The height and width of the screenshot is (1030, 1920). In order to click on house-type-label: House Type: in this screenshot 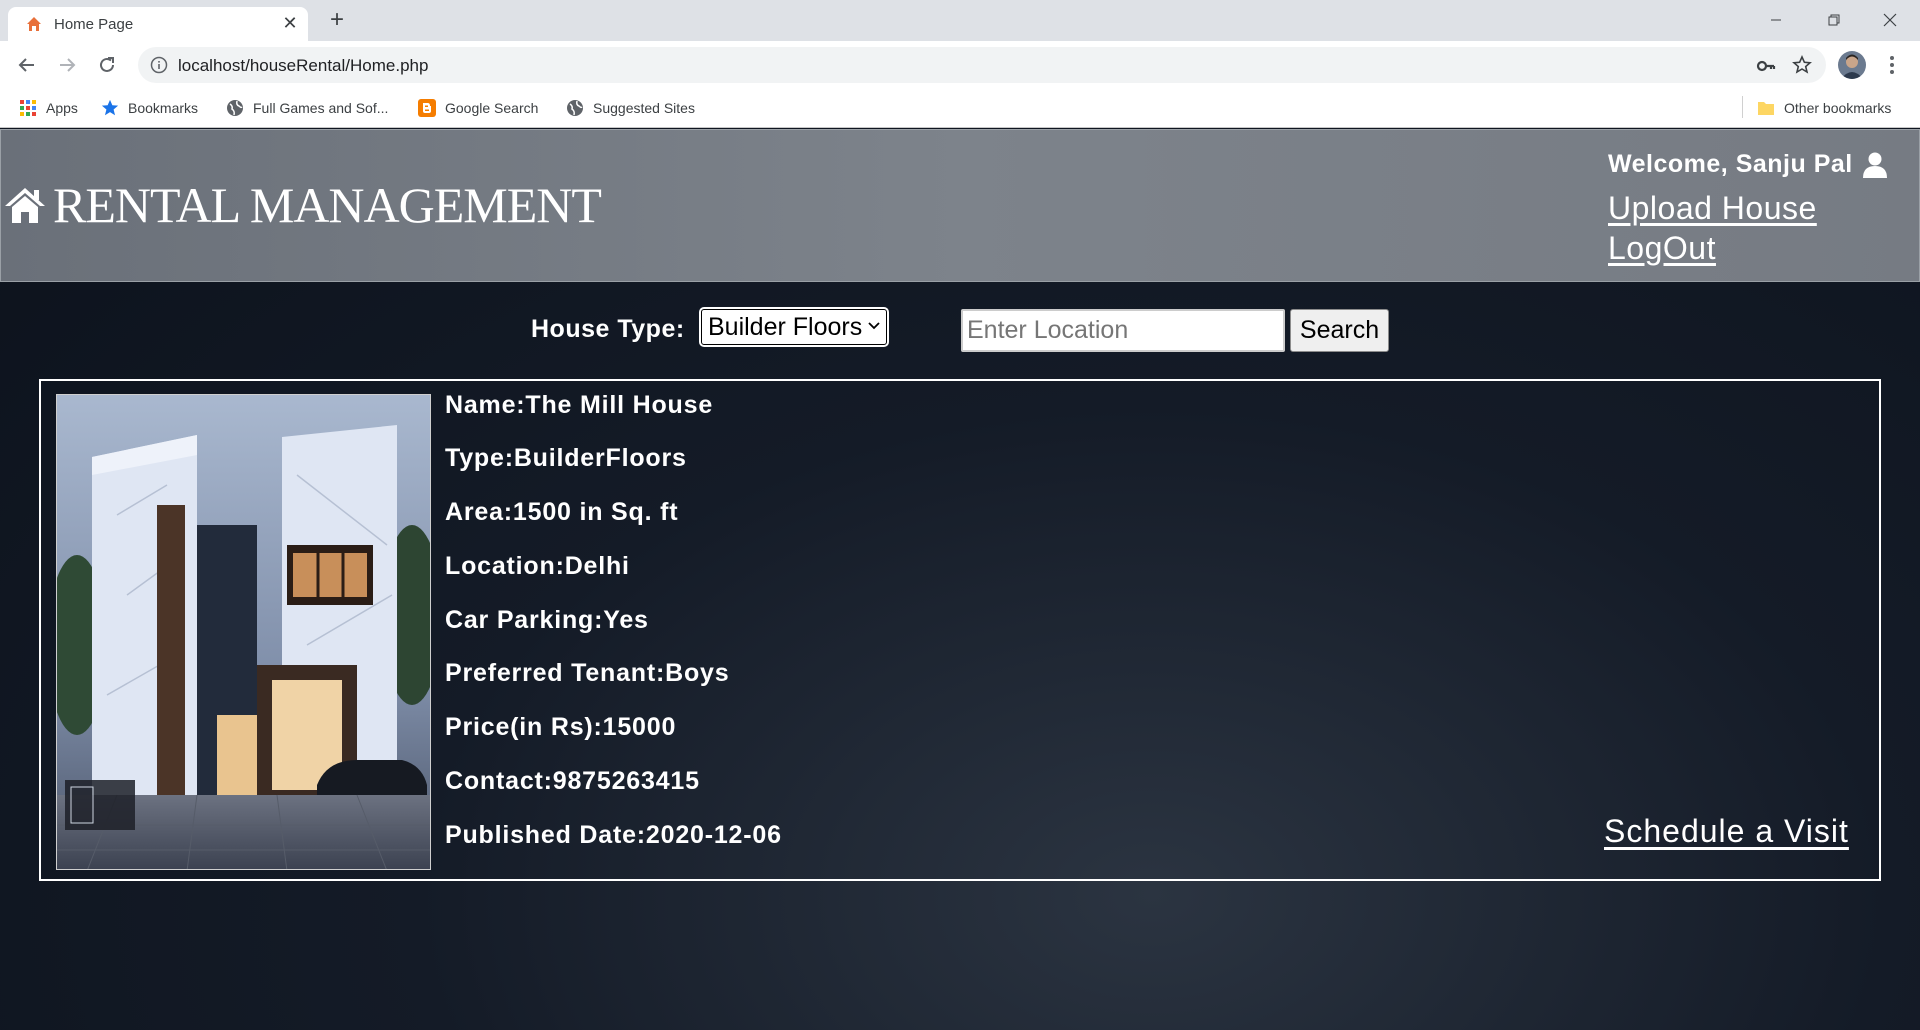, I will do `click(608, 329)`.